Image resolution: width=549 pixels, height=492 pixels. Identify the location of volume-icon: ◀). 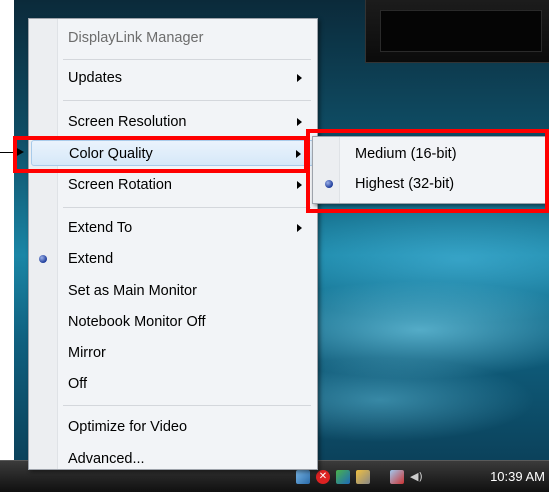
(418, 477).